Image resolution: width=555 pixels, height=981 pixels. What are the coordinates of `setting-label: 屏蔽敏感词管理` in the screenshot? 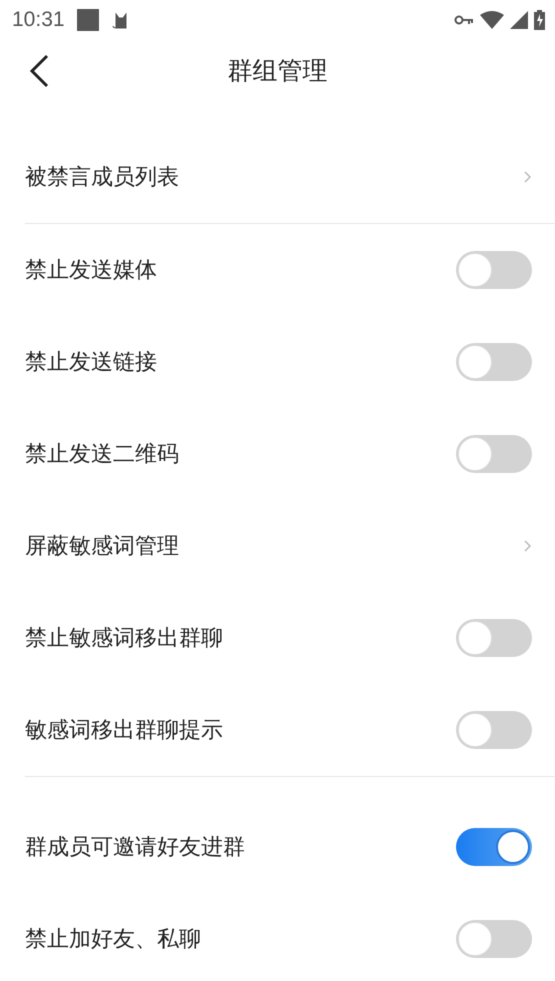 It's located at (102, 547).